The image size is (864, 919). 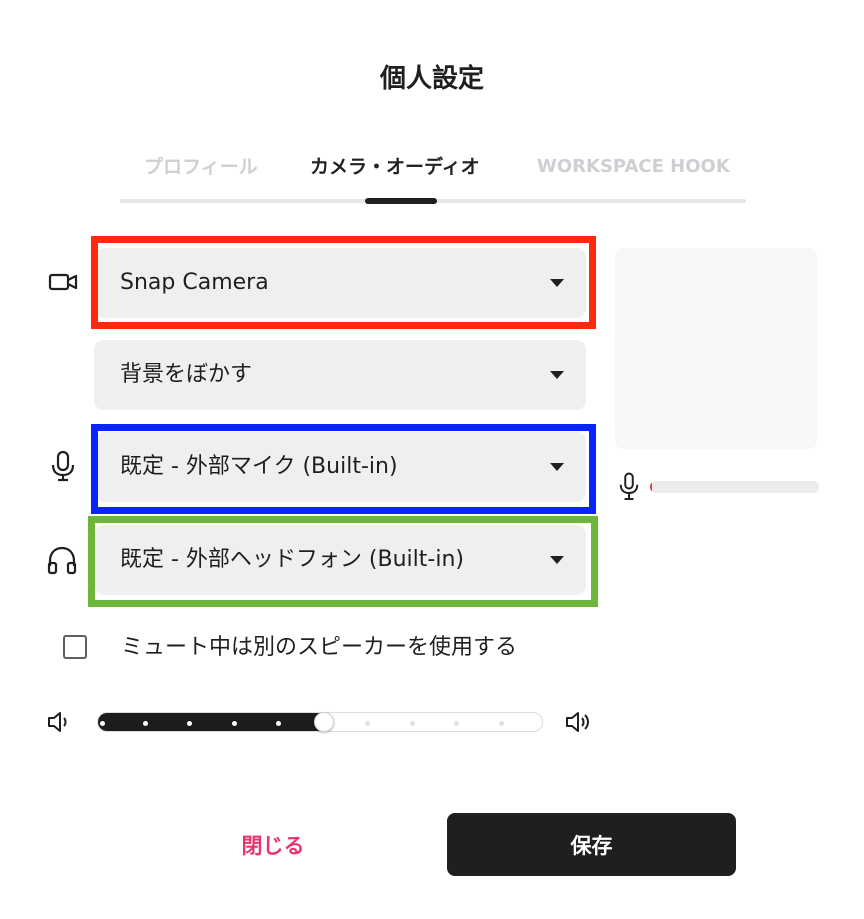 I want to click on camera-preview, so click(x=716, y=348).